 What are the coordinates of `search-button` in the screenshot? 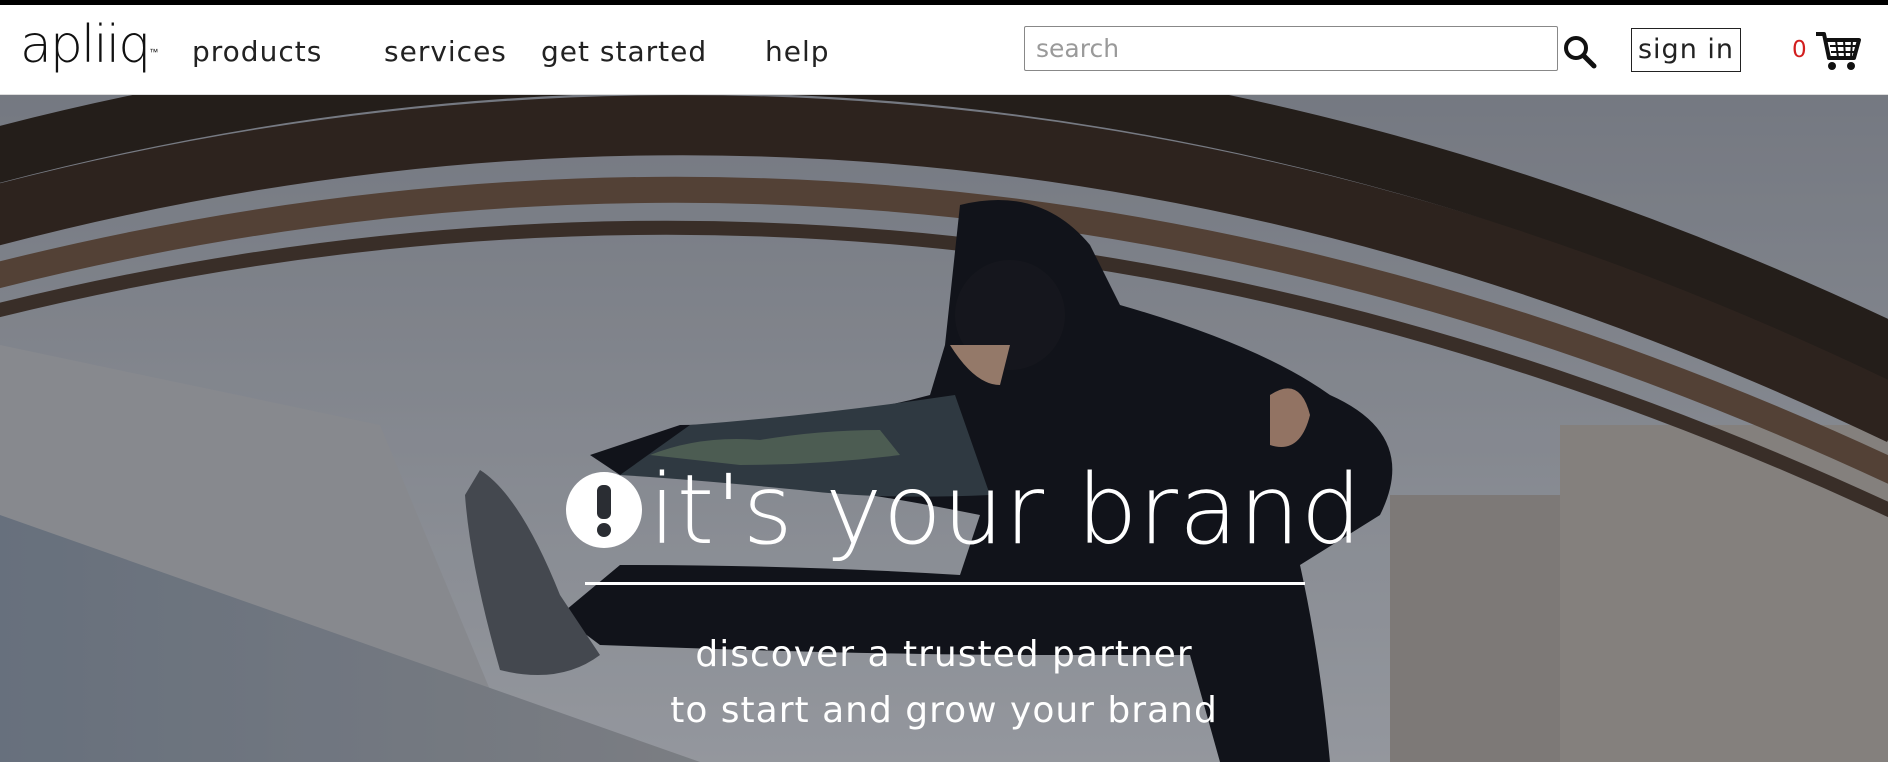 It's located at (1580, 52).